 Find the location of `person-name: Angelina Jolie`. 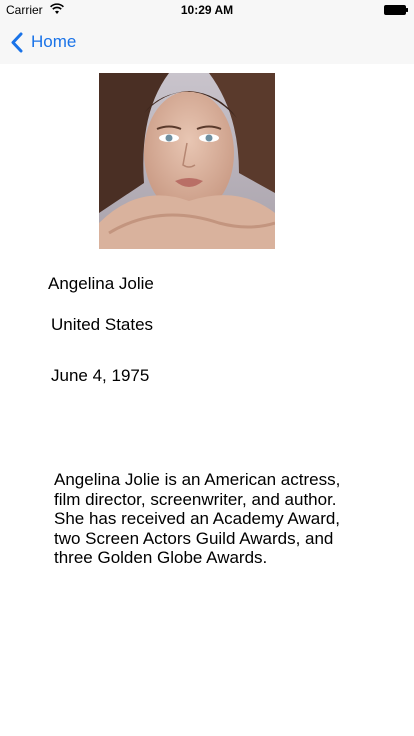

person-name: Angelina Jolie is located at coordinates (101, 283).